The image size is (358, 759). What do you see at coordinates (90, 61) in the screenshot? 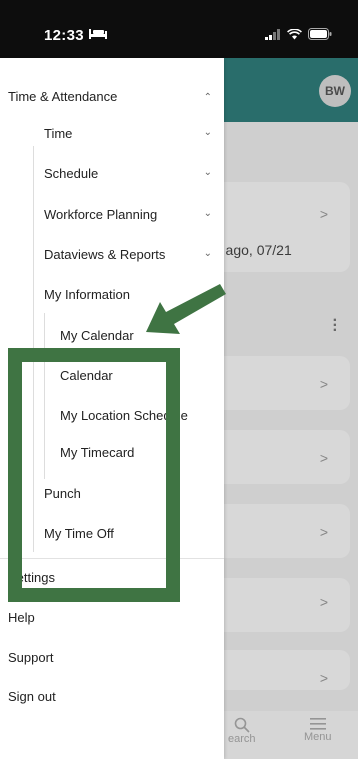
I see `clipped-item-fragment` at bounding box center [90, 61].